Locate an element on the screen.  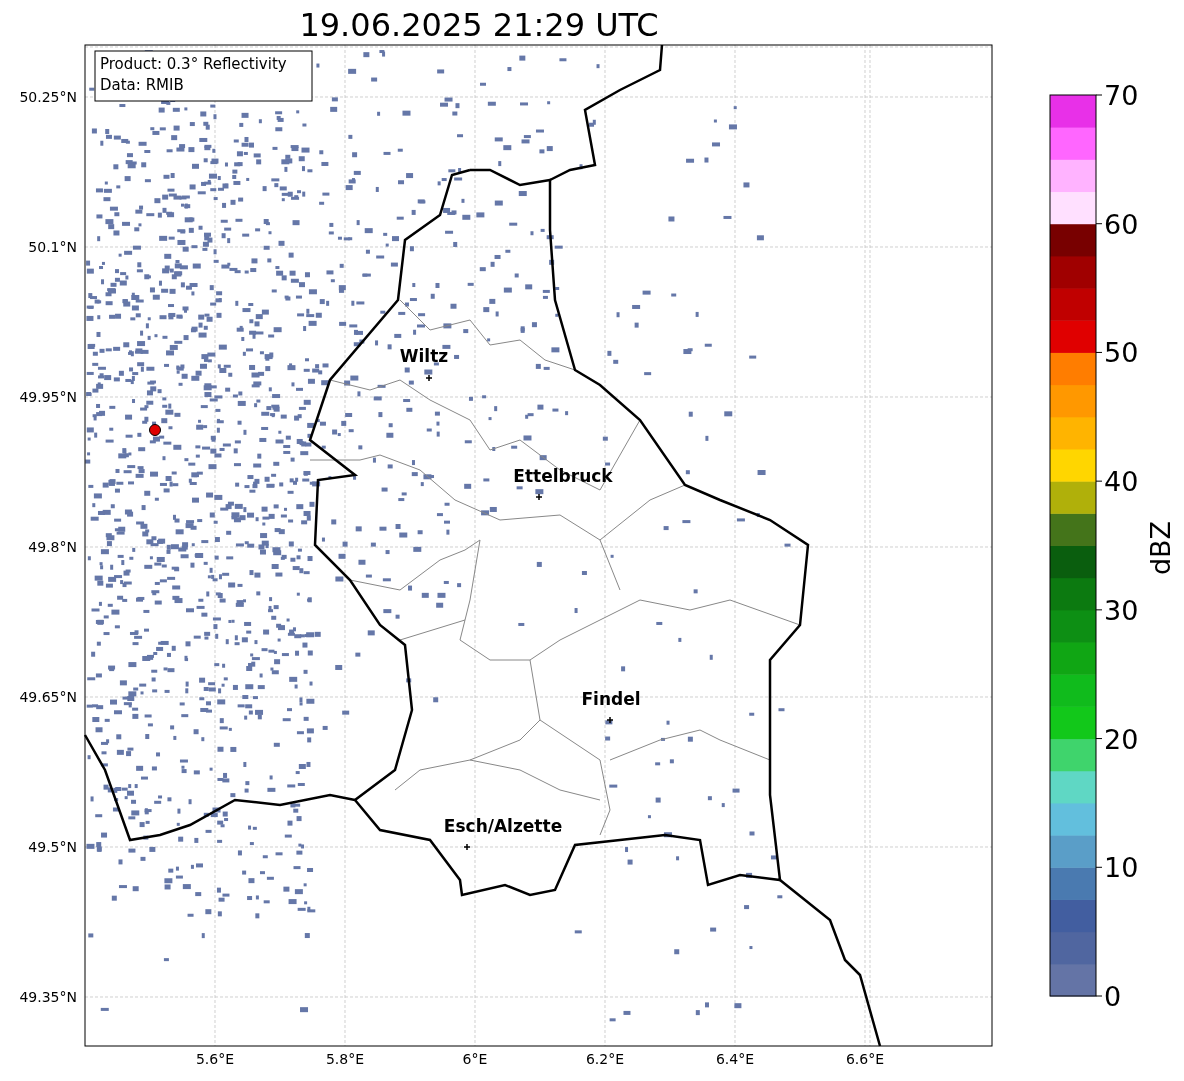
latitude-label: 49.8°N is located at coordinates (52, 547).